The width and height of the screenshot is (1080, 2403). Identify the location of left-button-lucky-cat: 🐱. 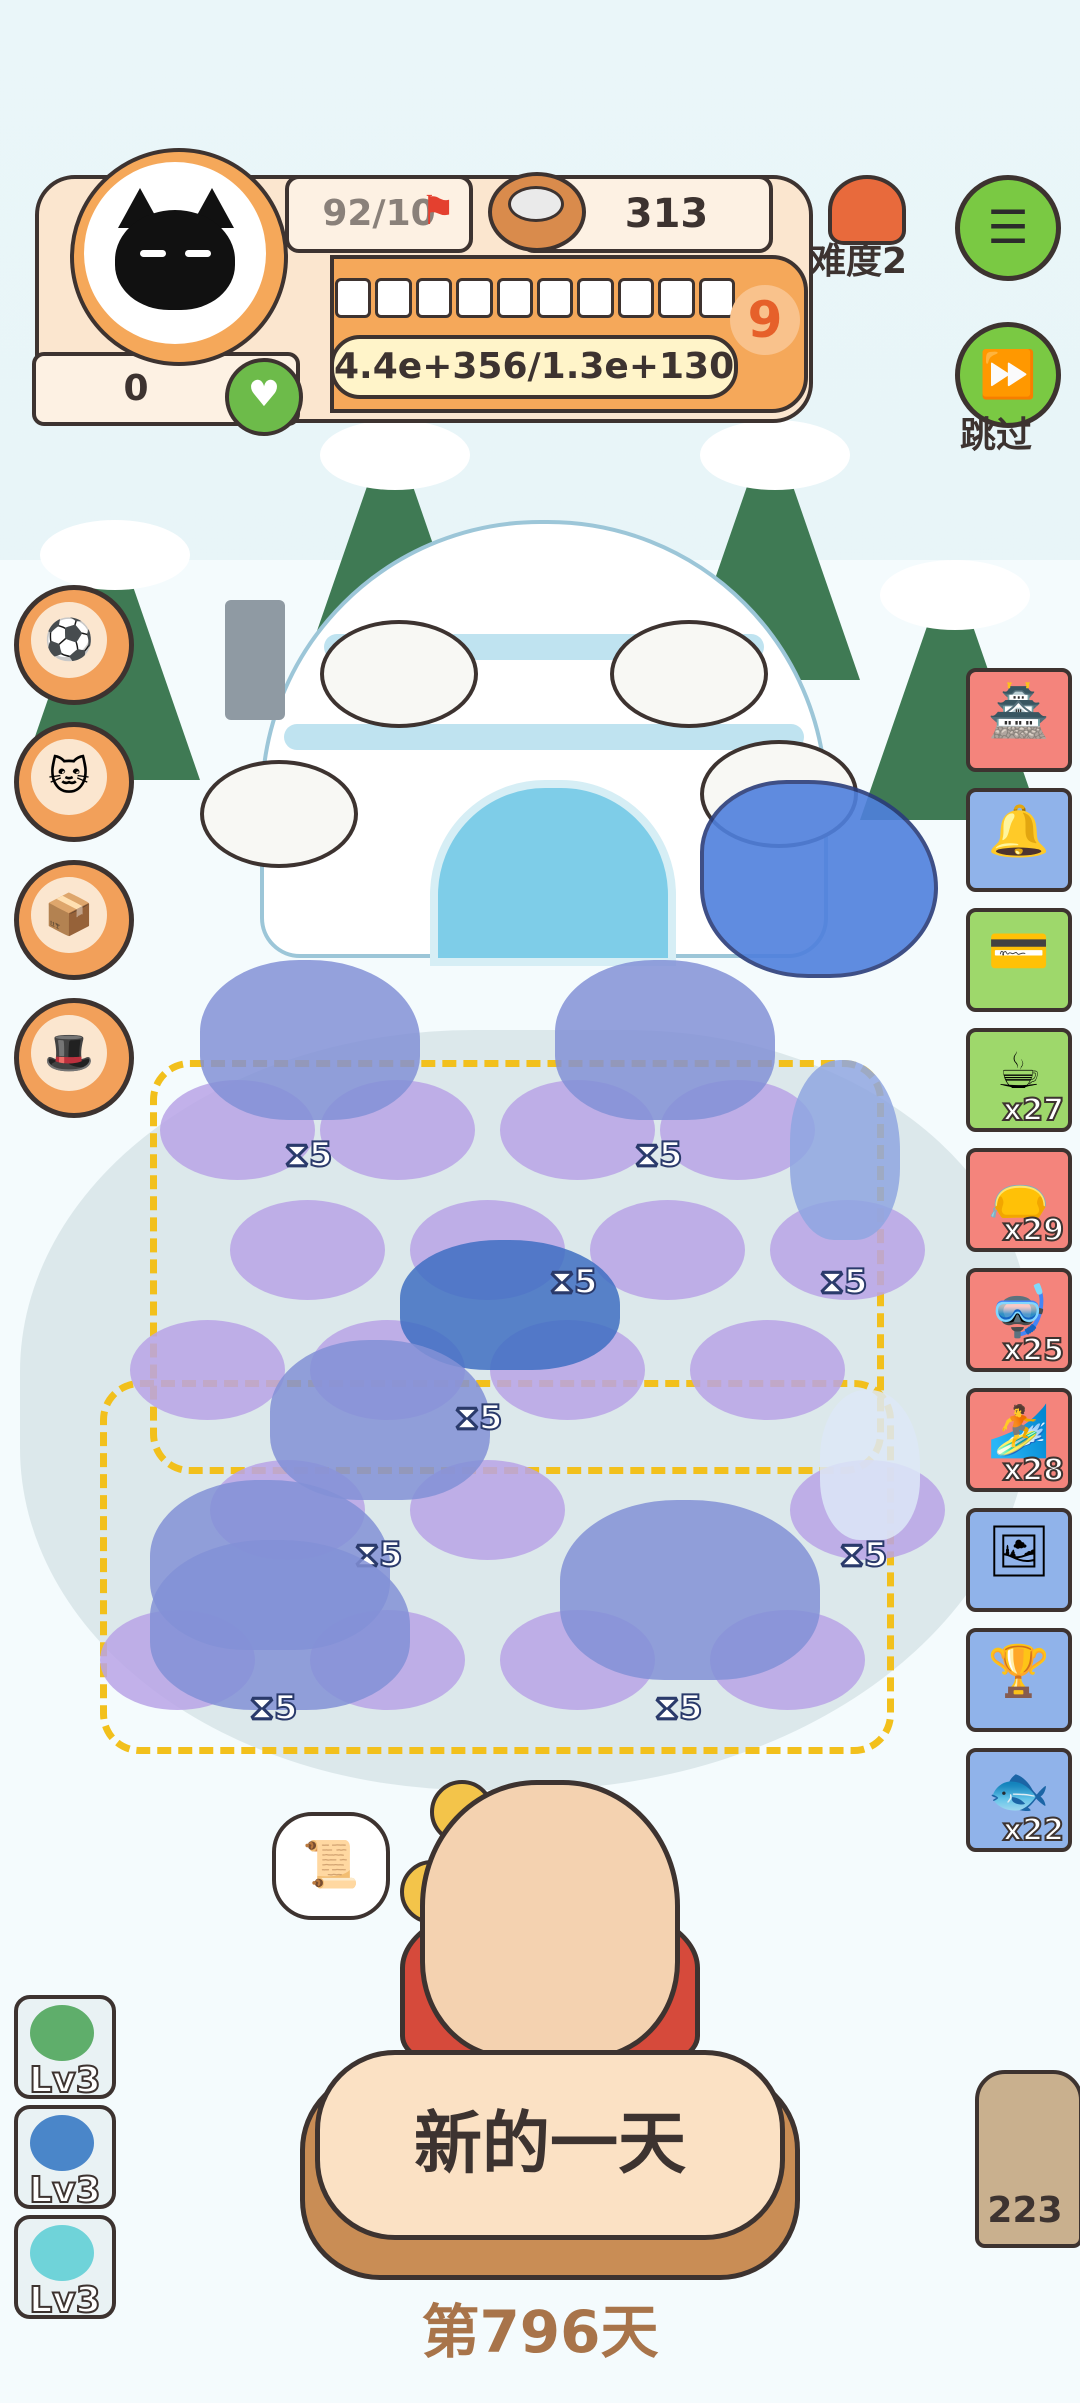
(74, 782).